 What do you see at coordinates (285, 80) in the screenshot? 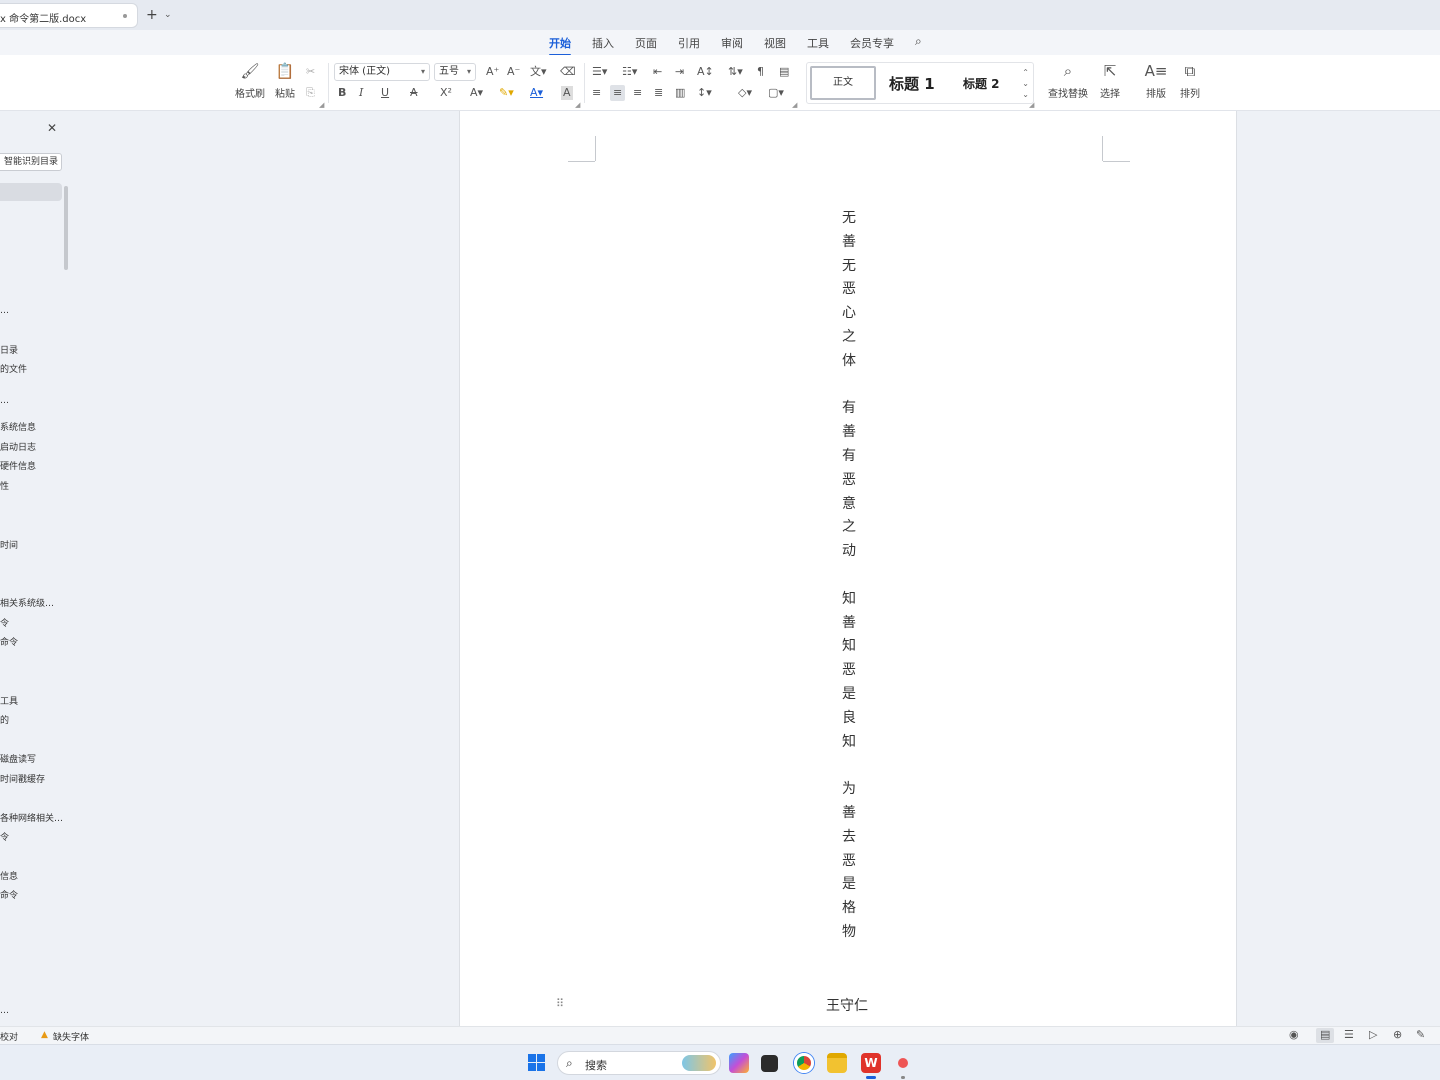
I see `paste-button: 📋 粘贴` at bounding box center [285, 80].